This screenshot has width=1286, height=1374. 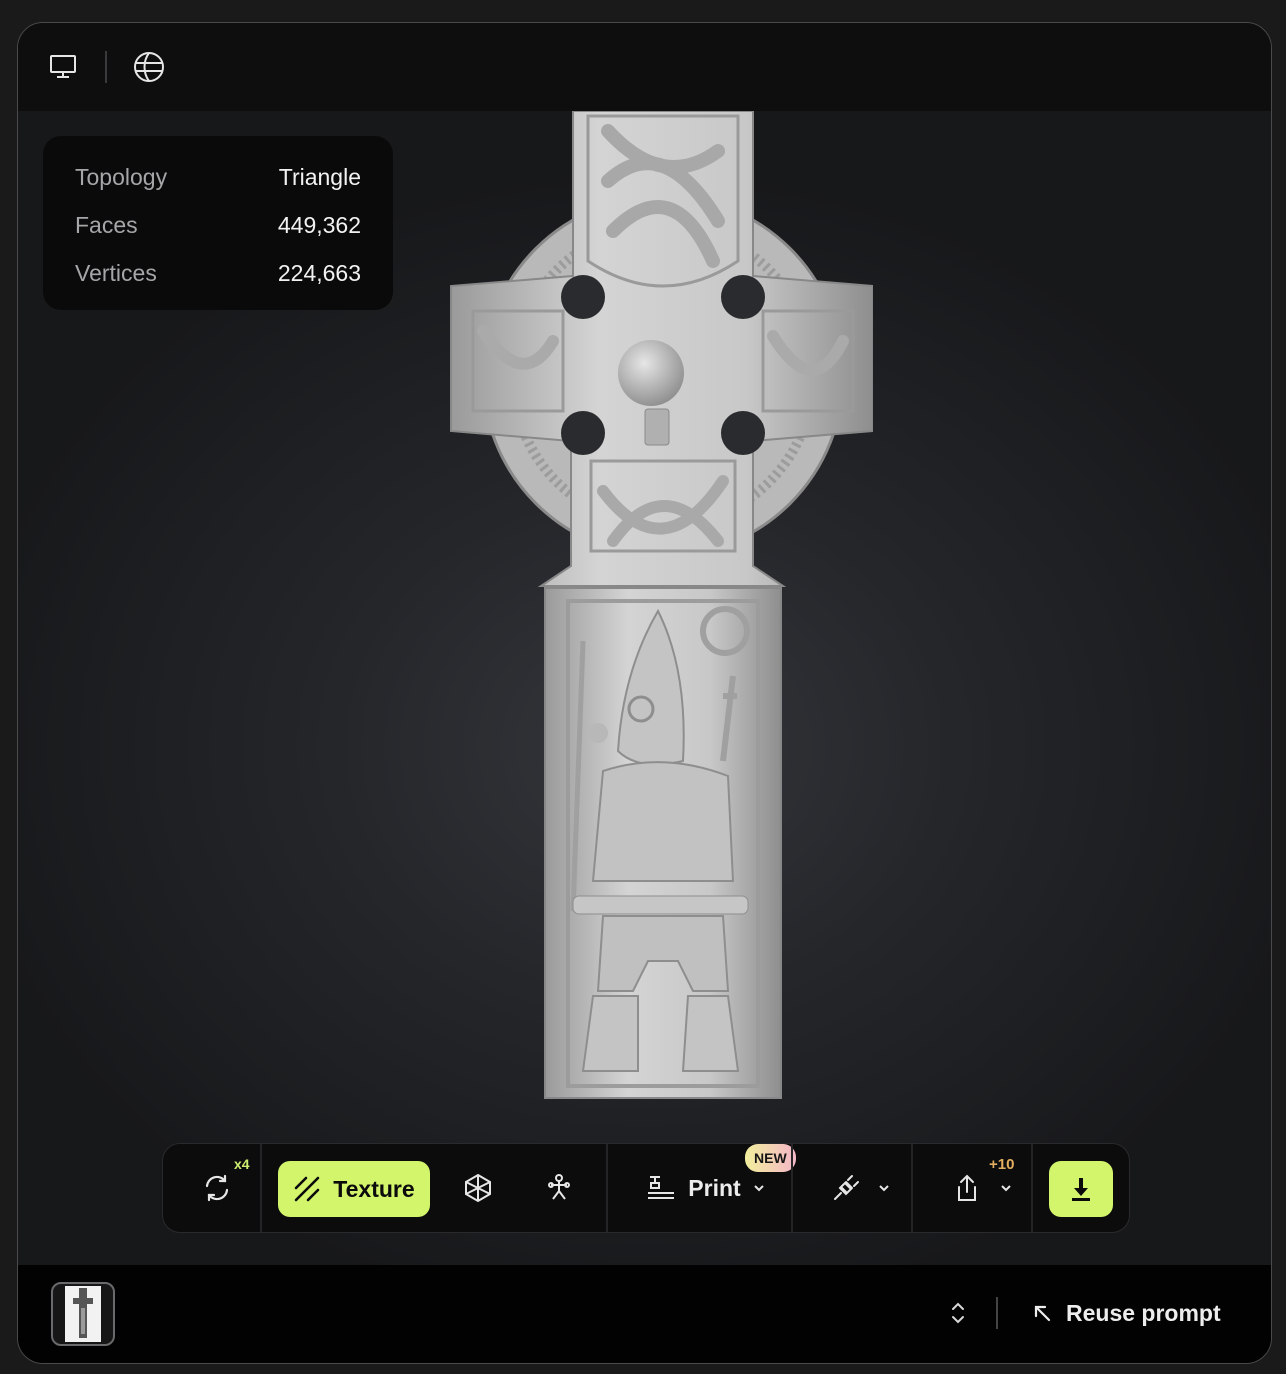 I want to click on download-icon, so click(x=1081, y=1189).